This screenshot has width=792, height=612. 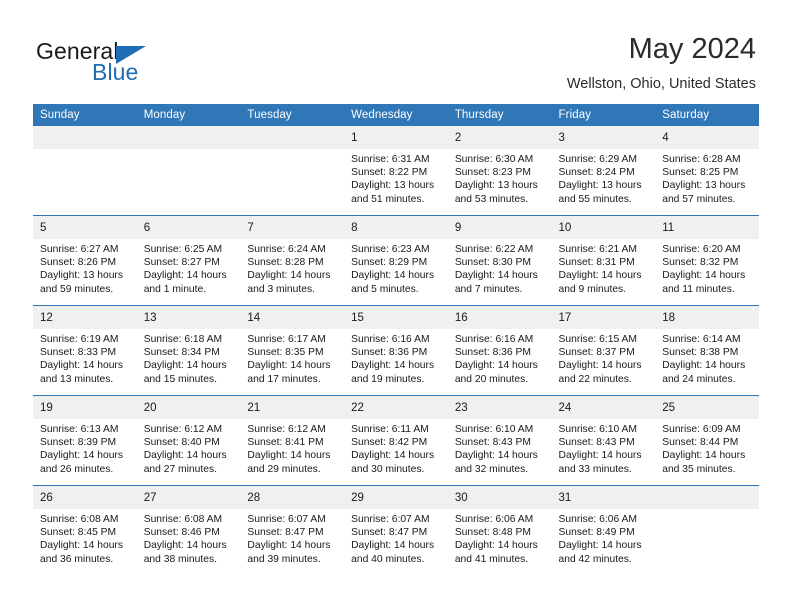 I want to click on day-number: 27, so click(x=188, y=497).